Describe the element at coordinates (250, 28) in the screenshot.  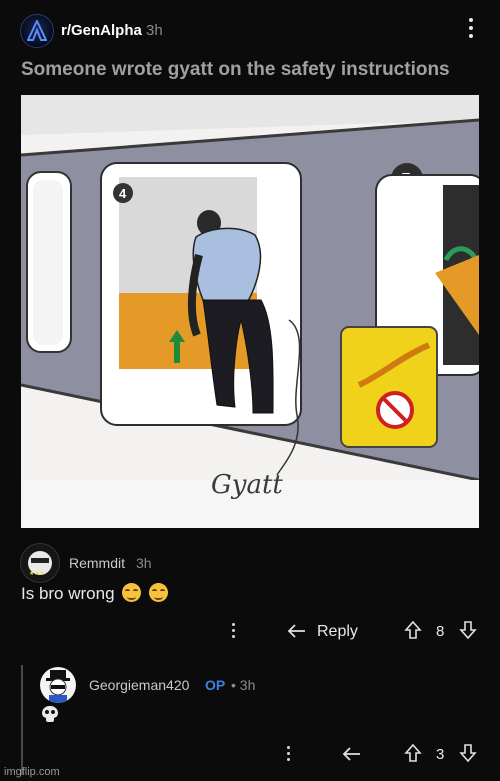
I see `post-header: r/GenAlpha 3h` at that location.